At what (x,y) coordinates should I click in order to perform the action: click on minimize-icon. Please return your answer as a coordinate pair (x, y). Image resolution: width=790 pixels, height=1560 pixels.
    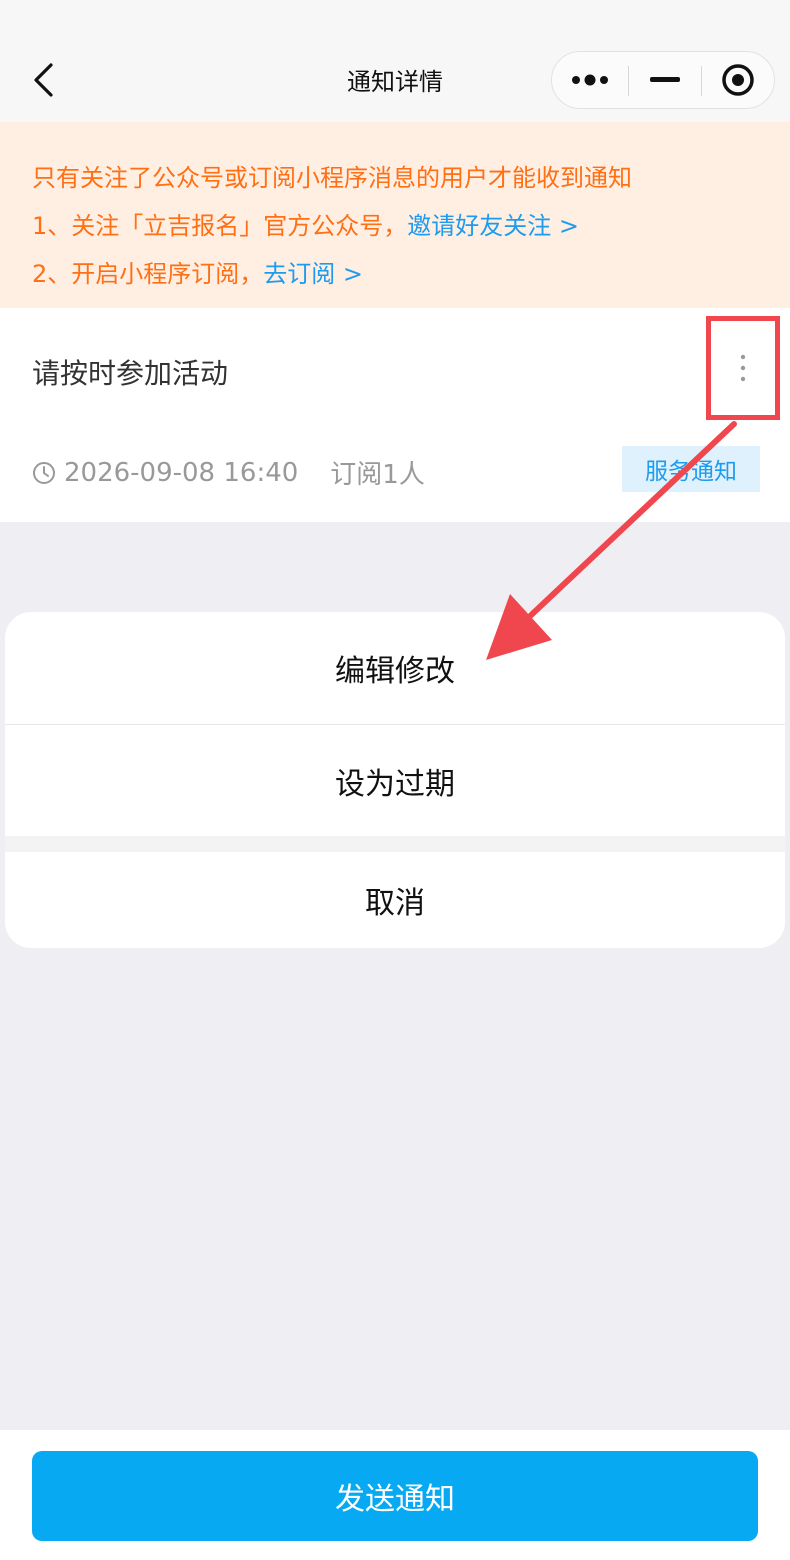
    Looking at the image, I should click on (665, 79).